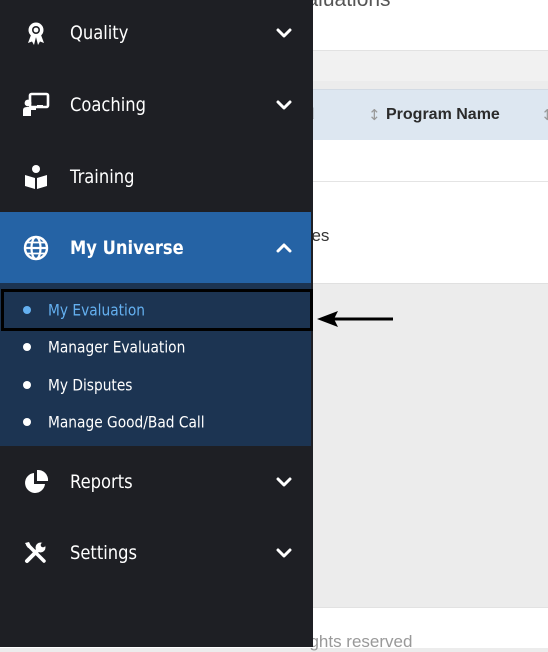  Describe the element at coordinates (36, 33) in the screenshot. I see `award-icon` at that location.